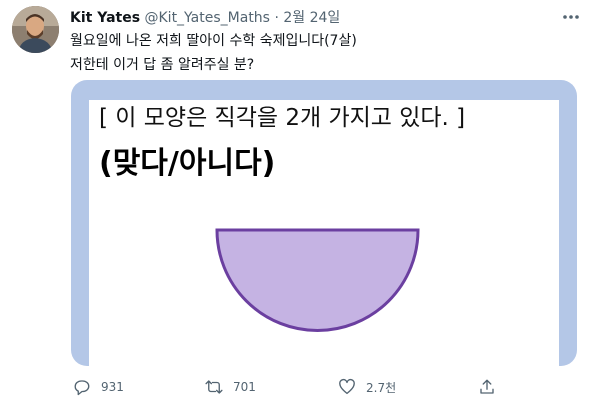 This screenshot has height=411, width=593. I want to click on retweet-button: 701, so click(230, 387).